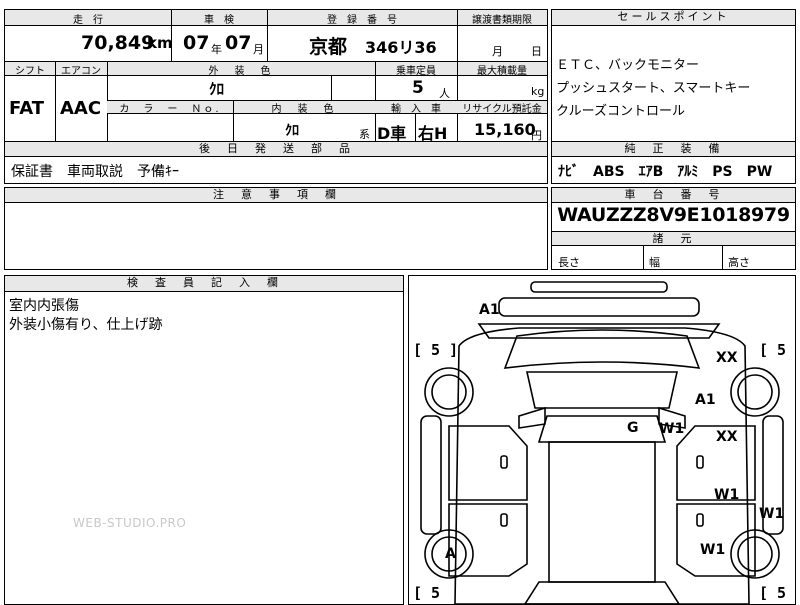  I want to click on damage-mark-w1-edge: W1, so click(772, 514).